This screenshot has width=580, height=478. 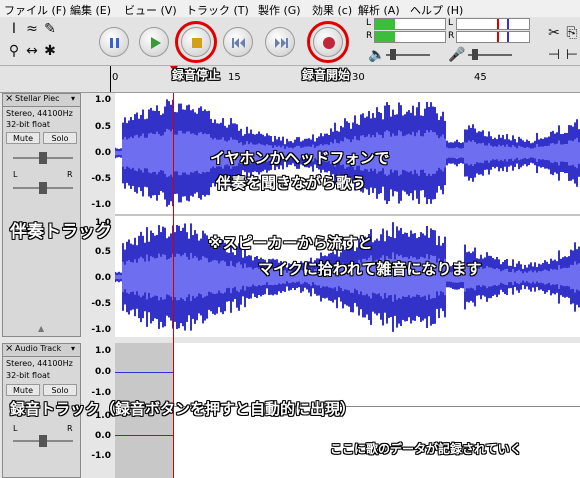 I want to click on track-name: Stellar Piec, so click(x=37, y=98).